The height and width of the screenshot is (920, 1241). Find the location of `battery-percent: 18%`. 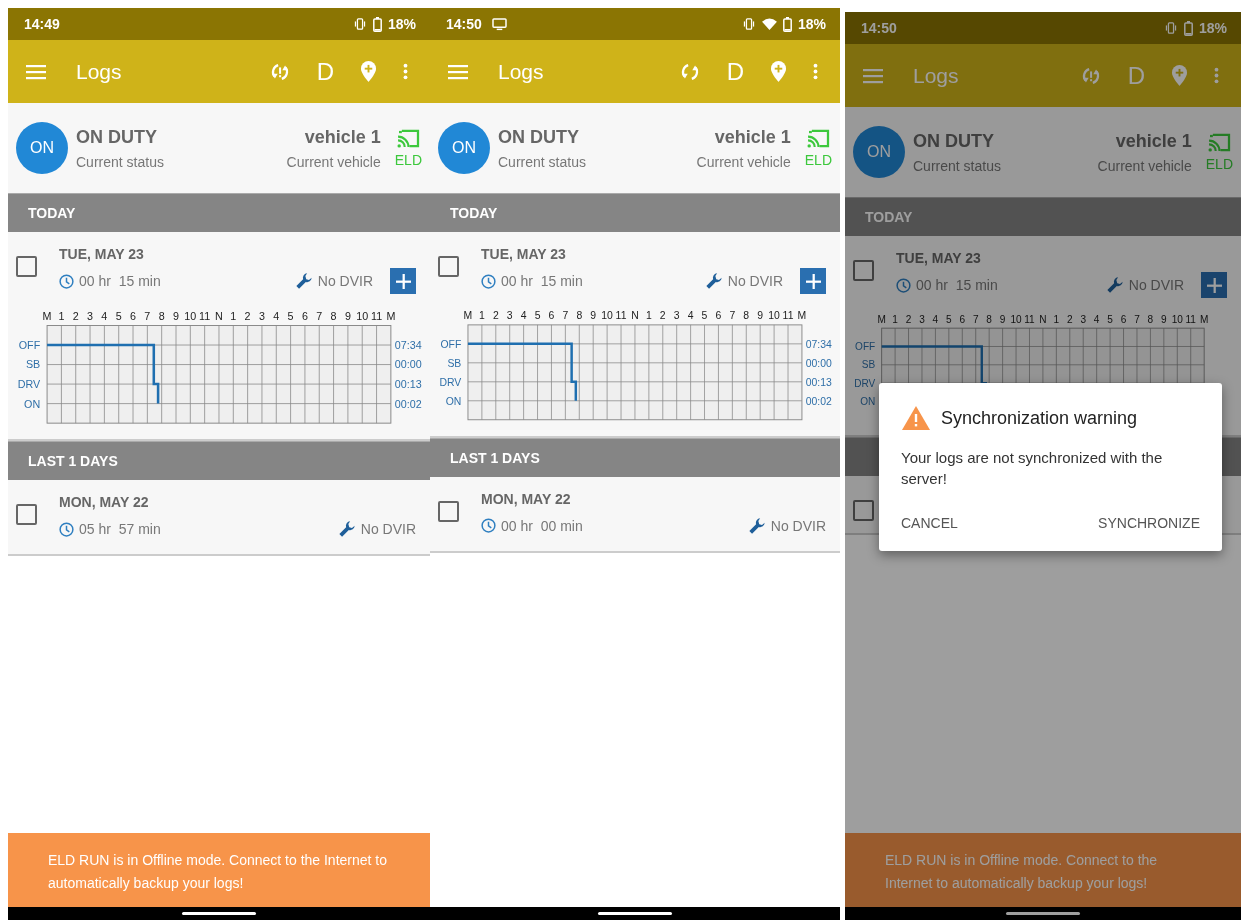

battery-percent: 18% is located at coordinates (811, 24).